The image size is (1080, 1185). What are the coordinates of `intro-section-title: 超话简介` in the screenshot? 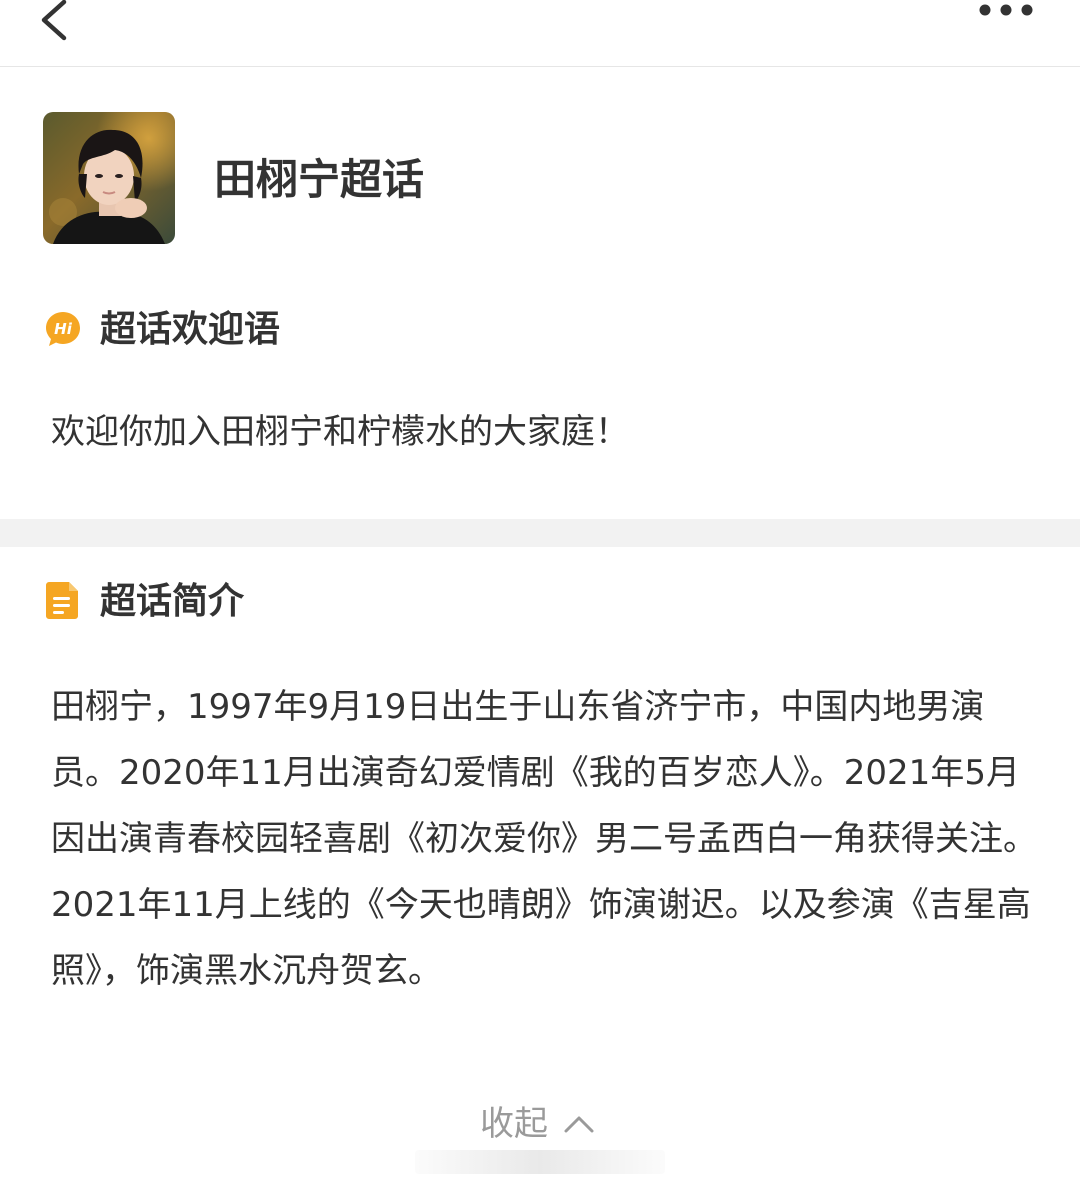 It's located at (172, 601).